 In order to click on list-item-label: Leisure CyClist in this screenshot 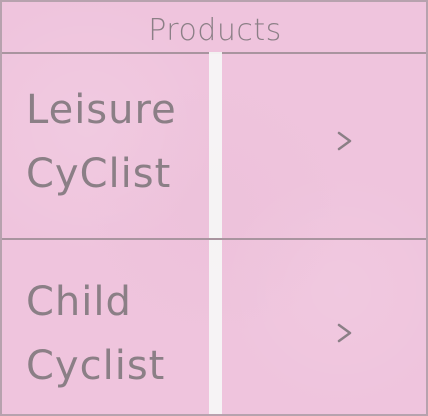, I will do `click(101, 142)`.